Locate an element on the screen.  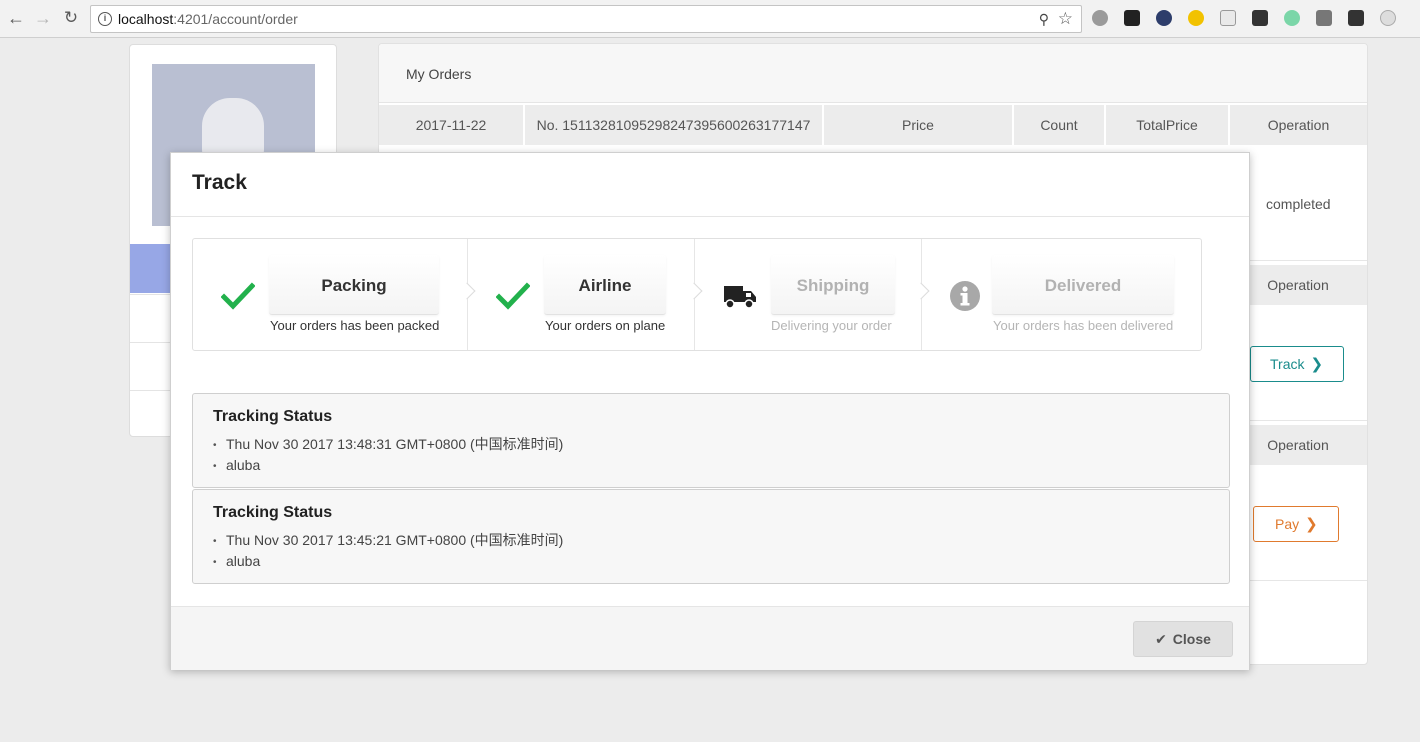
pay-button-label: Pay is located at coordinates (1287, 524).